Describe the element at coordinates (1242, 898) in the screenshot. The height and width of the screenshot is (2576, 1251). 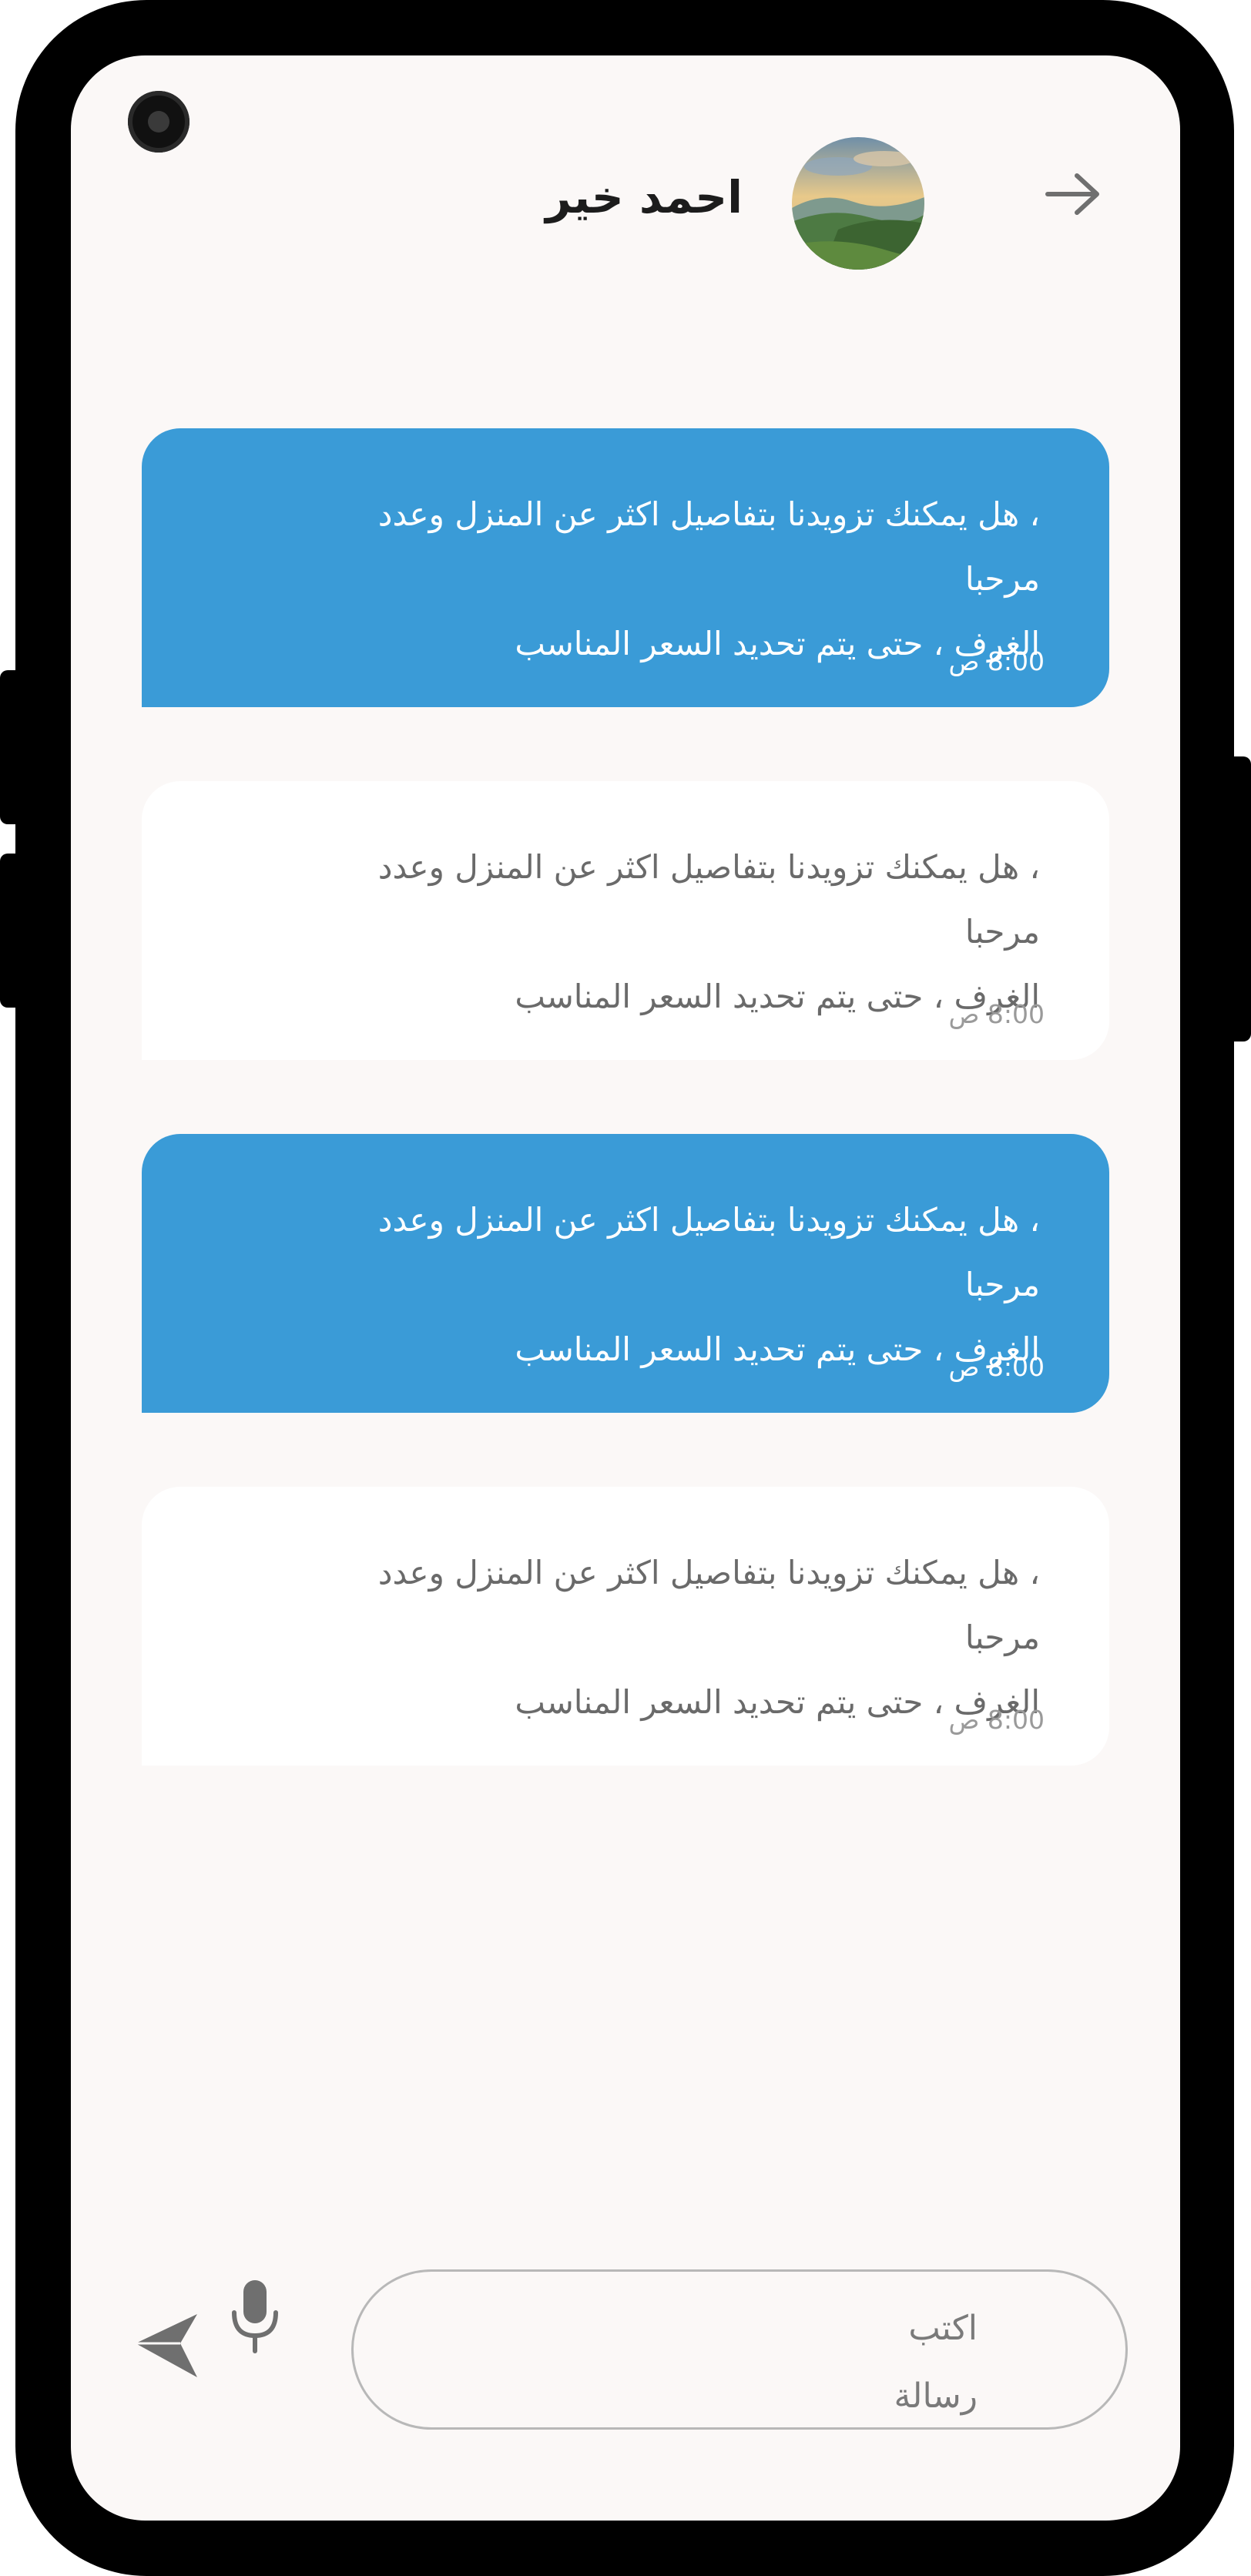
I see `power-button` at that location.